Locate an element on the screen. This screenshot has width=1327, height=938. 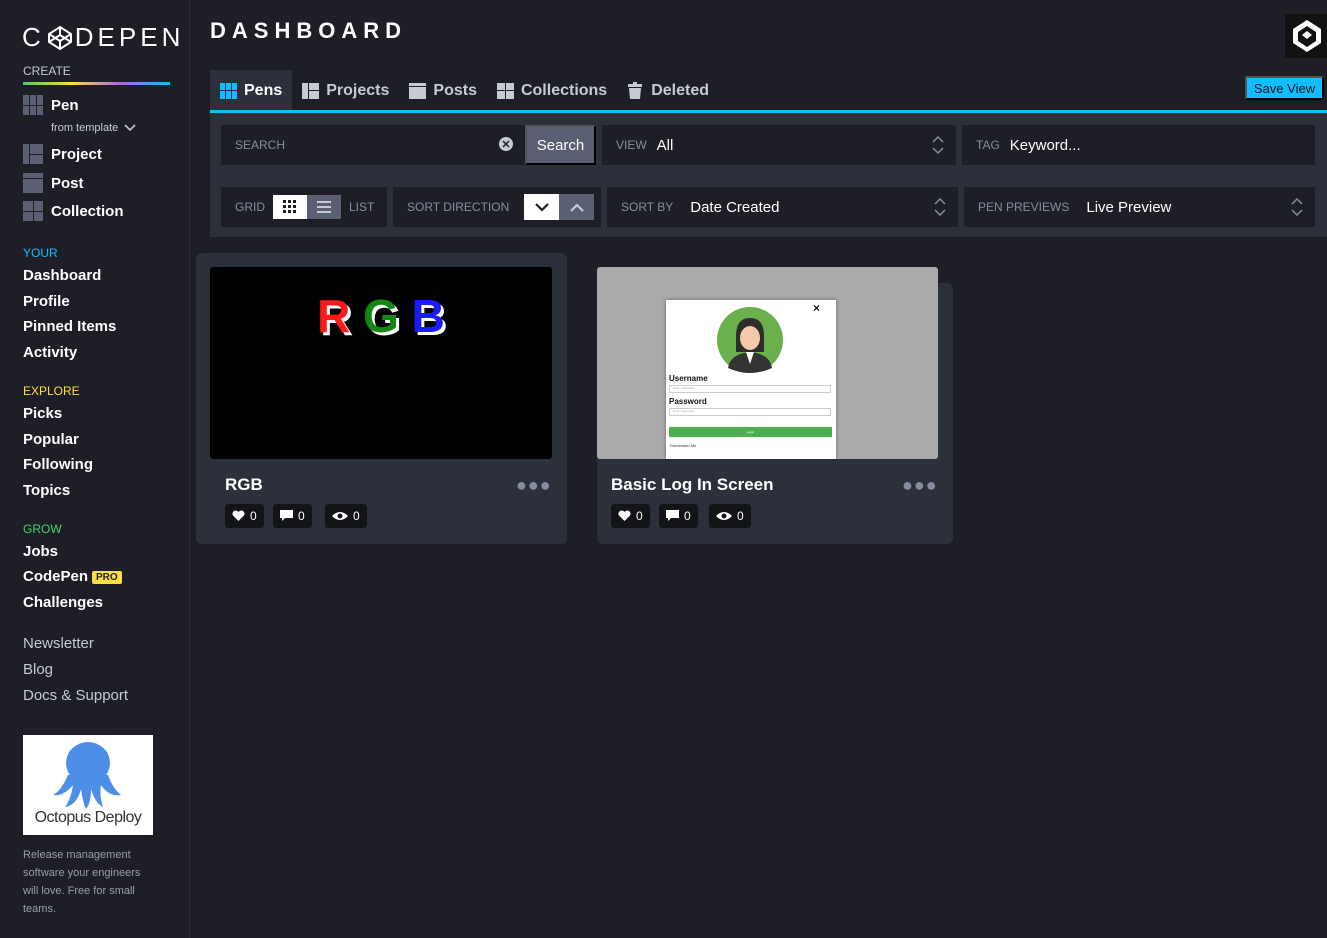
tag-label: TAG is located at coordinates (988, 145).